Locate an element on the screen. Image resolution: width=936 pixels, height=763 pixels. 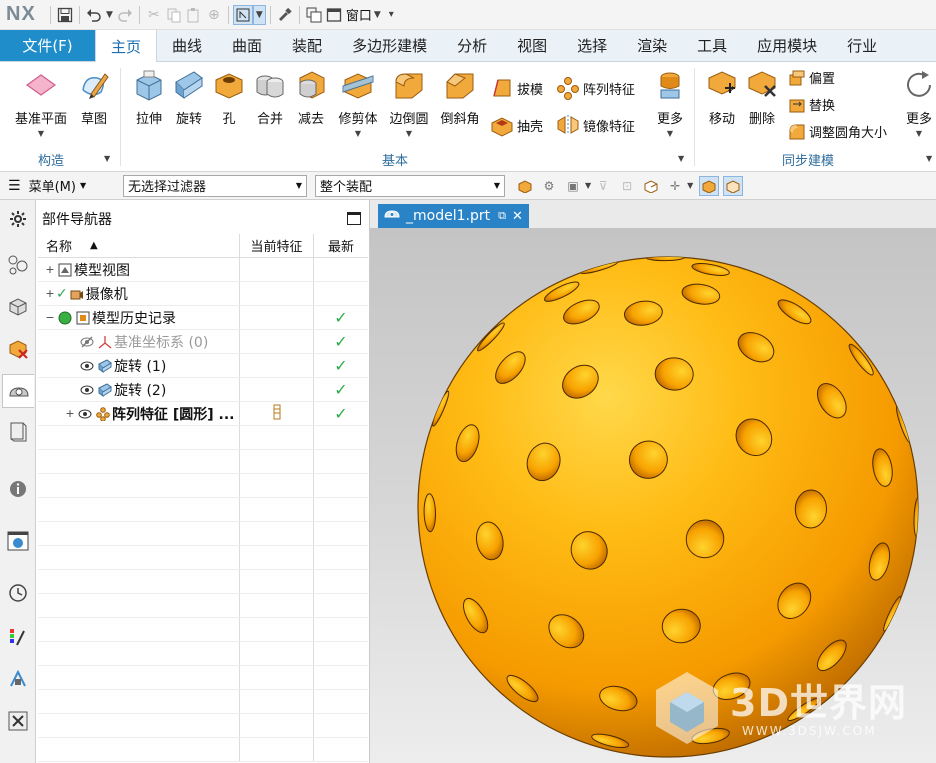
history-icon is located at coordinates (18, 593).